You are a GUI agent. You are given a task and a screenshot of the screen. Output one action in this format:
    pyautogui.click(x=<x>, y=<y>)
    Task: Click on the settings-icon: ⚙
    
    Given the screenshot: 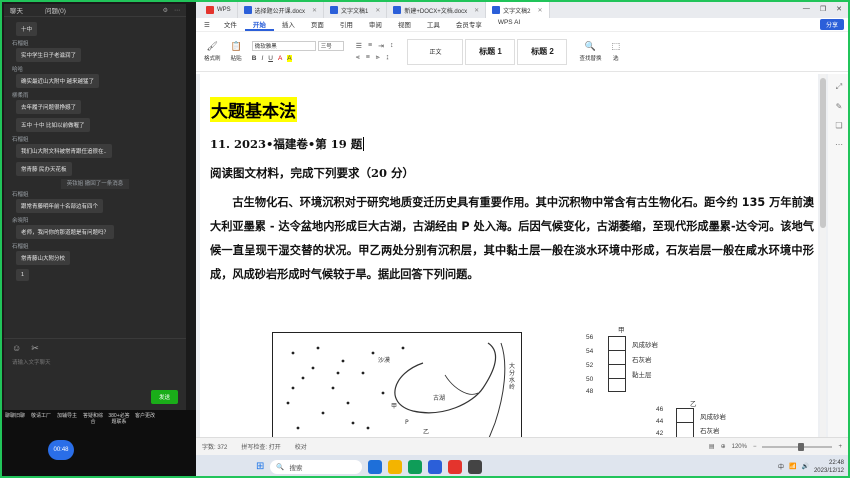 What is the action you would take?
    pyautogui.click(x=165, y=10)
    